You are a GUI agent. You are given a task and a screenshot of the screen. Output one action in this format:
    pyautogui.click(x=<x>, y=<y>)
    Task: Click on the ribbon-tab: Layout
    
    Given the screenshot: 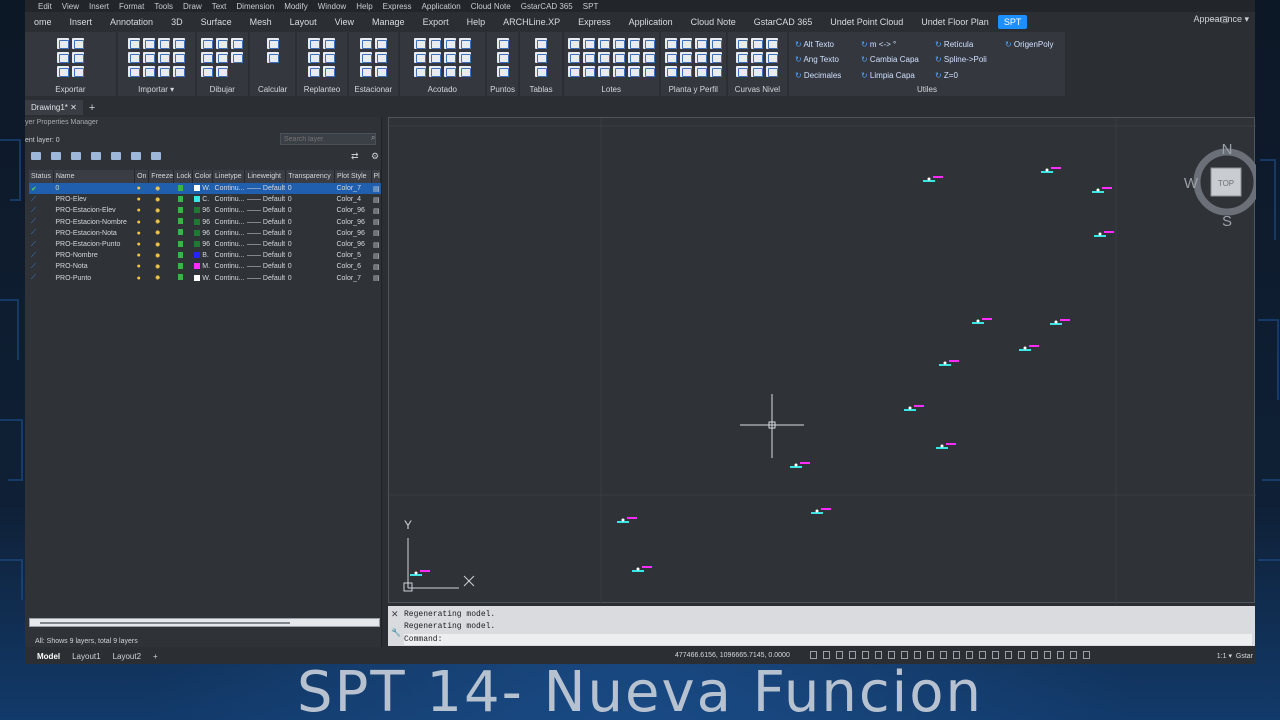 What is the action you would take?
    pyautogui.click(x=303, y=22)
    